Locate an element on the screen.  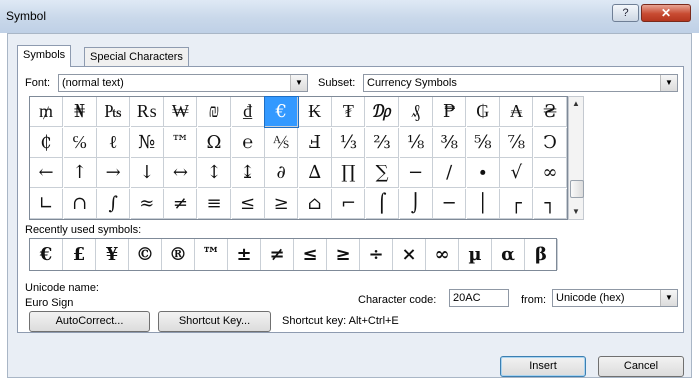
symbol-cell: ≡ is located at coordinates (214, 203).